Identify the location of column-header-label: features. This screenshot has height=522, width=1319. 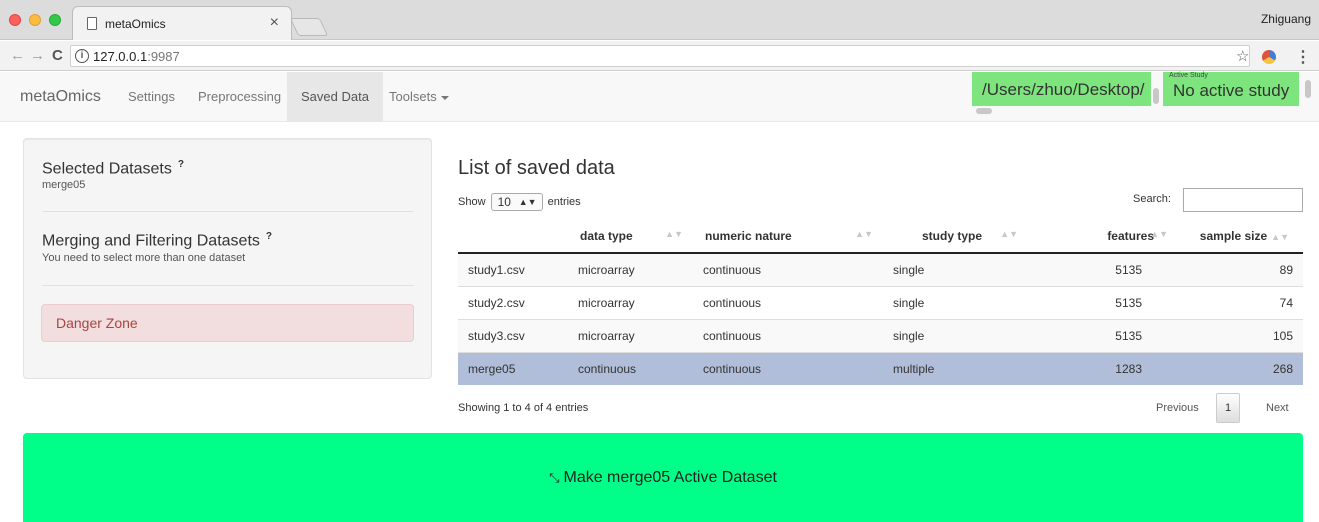
(1130, 236).